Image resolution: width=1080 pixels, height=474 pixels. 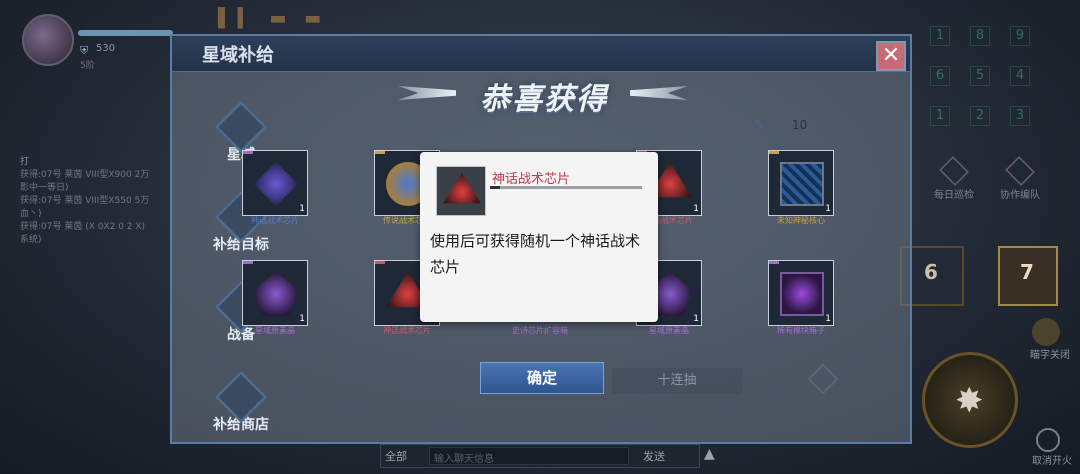 I want to click on co-op-label: 协作编队, so click(x=1020, y=195).